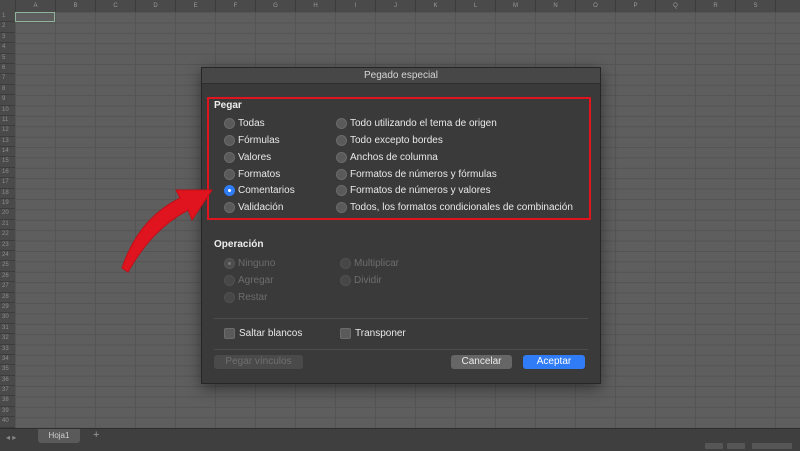 The image size is (800, 451). What do you see at coordinates (7, 204) in the screenshot?
I see `row-header: 19` at bounding box center [7, 204].